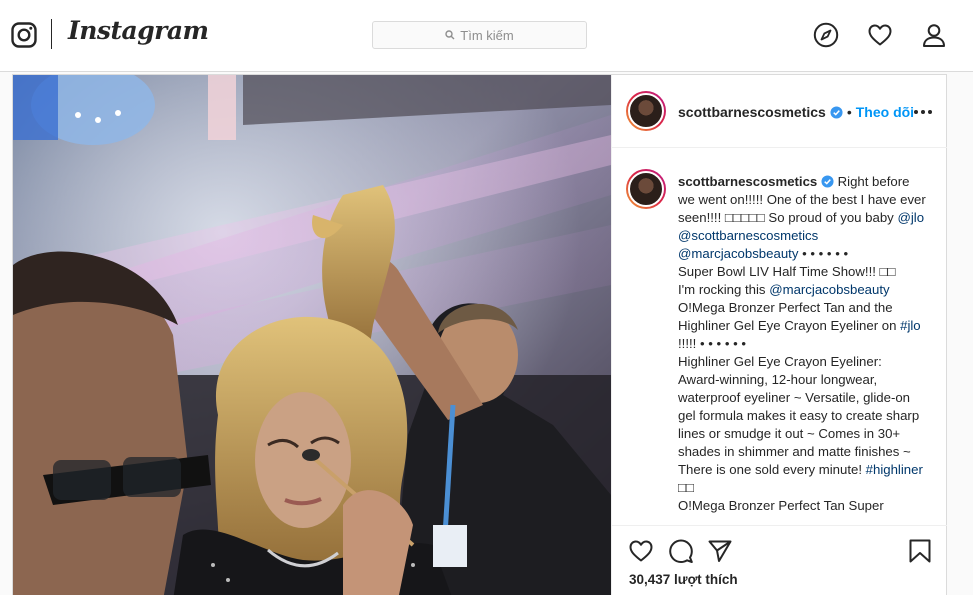  What do you see at coordinates (823, 253) in the screenshot?
I see `caption-dots-1: • • • • • •` at bounding box center [823, 253].